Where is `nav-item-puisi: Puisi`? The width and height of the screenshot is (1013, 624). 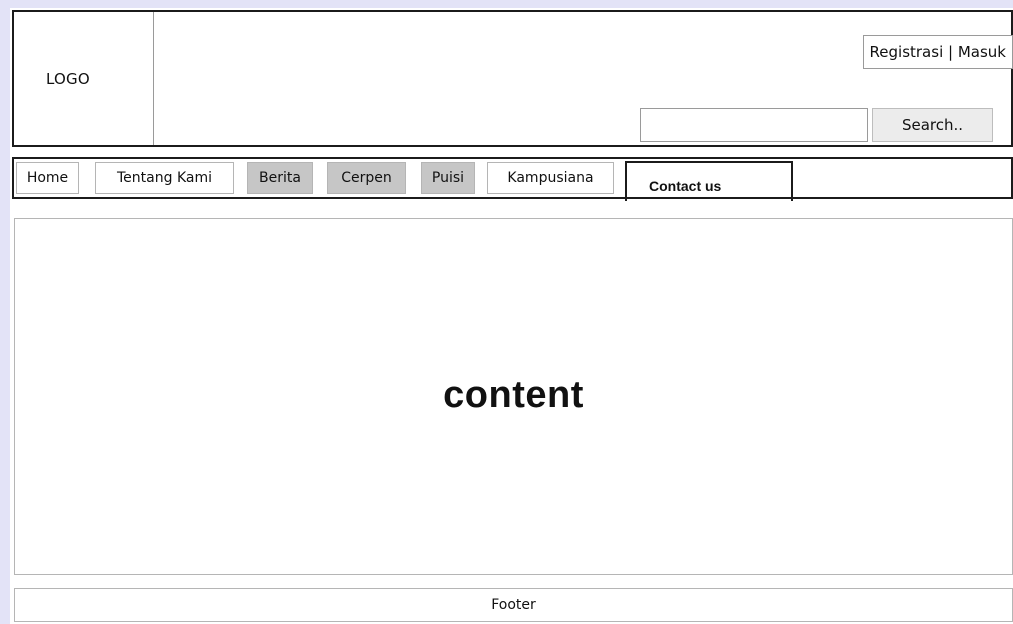 nav-item-puisi: Puisi is located at coordinates (448, 178).